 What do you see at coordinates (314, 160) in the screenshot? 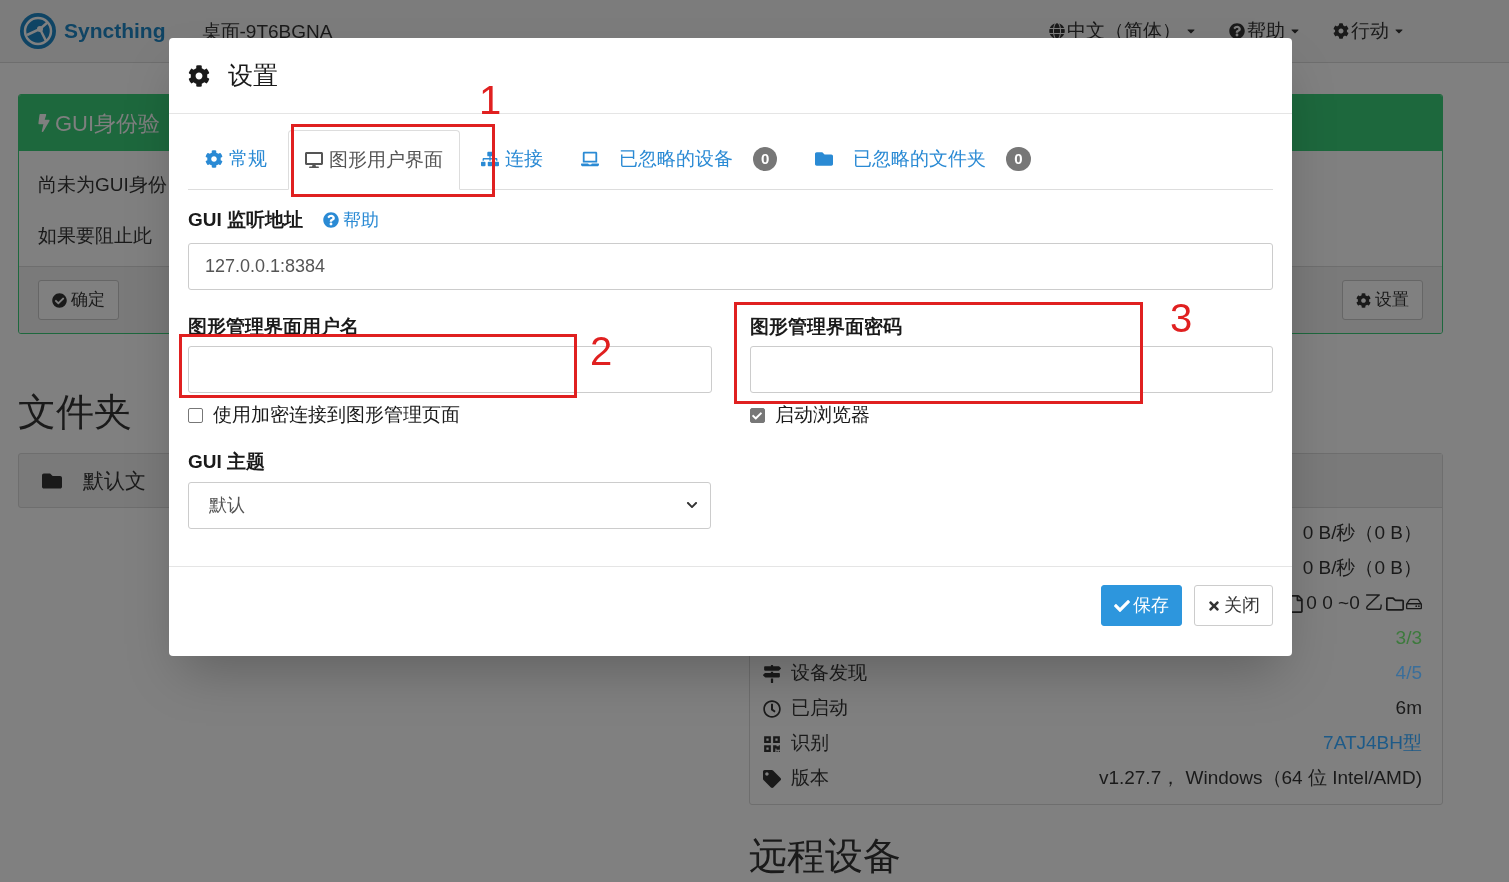
I see `monitor-icon` at bounding box center [314, 160].